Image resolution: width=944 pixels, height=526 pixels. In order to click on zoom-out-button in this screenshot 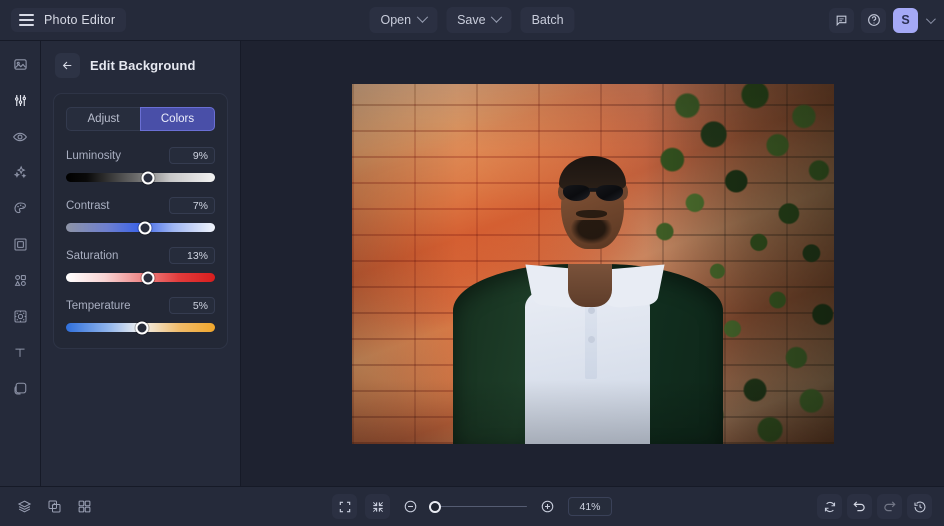, I will do `click(410, 506)`.